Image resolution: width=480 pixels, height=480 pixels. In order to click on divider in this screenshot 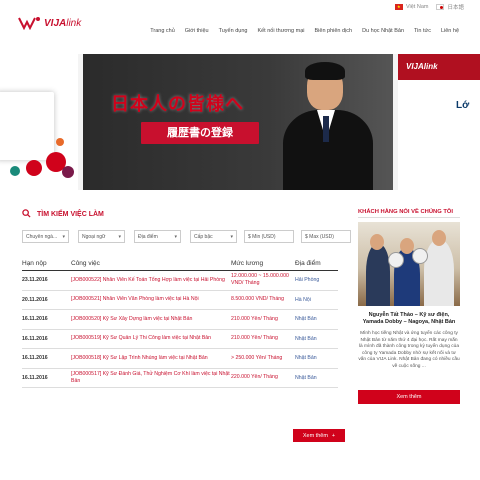, I will do `click(409, 217)`.